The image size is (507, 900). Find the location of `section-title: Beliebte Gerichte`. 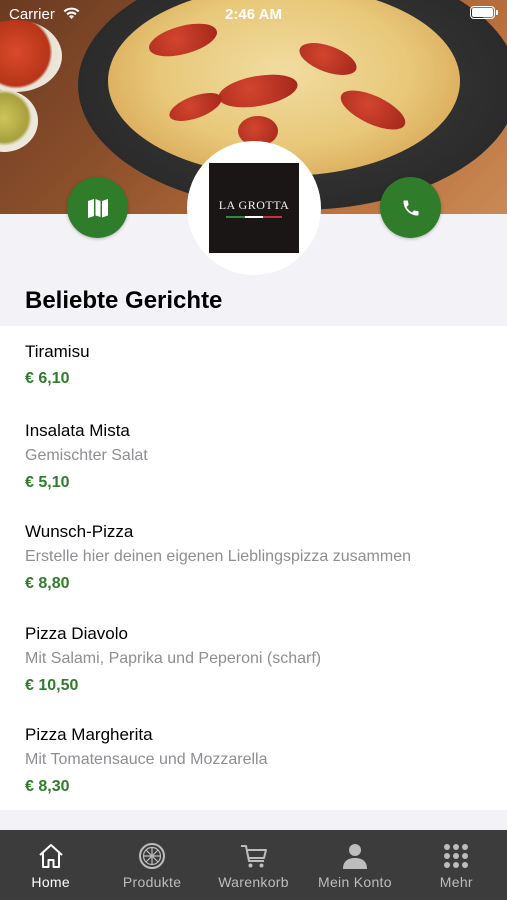

section-title: Beliebte Gerichte is located at coordinates (124, 300).